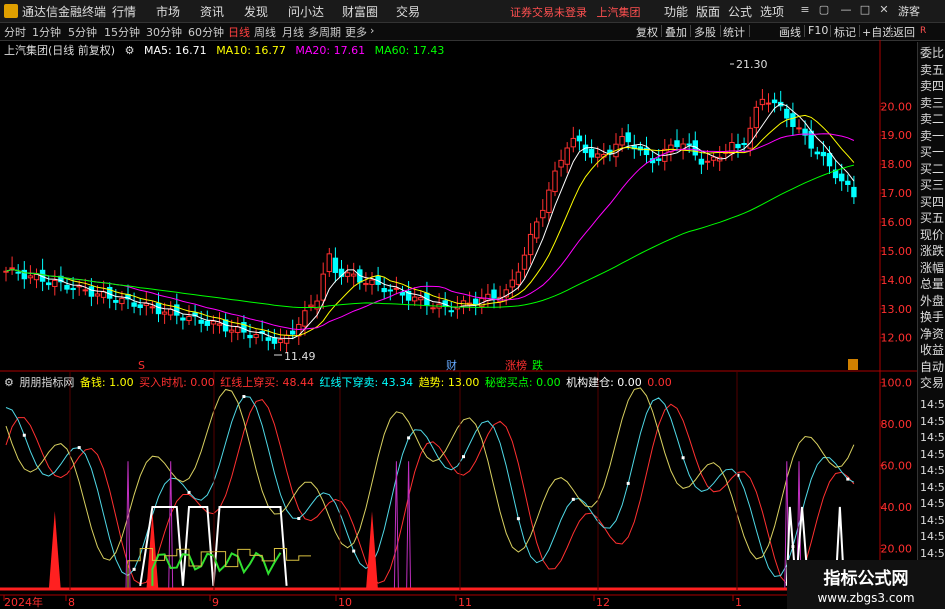 This screenshot has width=945, height=609. What do you see at coordinates (522, 382) in the screenshot?
I see `indicator-item: 秘密买点: 0.00` at bounding box center [522, 382].